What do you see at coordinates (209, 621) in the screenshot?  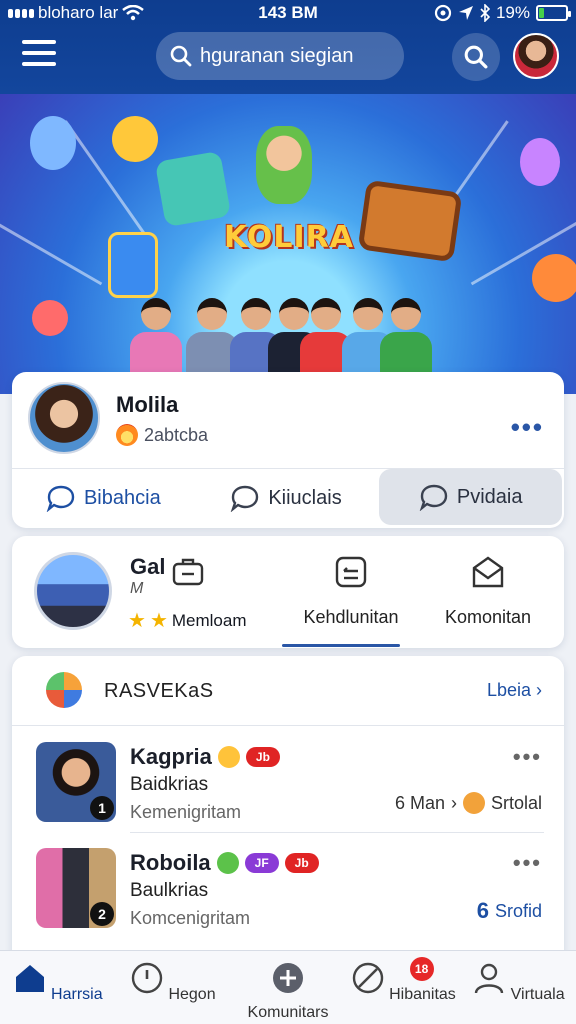 I see `group-stars-label: Memloam` at bounding box center [209, 621].